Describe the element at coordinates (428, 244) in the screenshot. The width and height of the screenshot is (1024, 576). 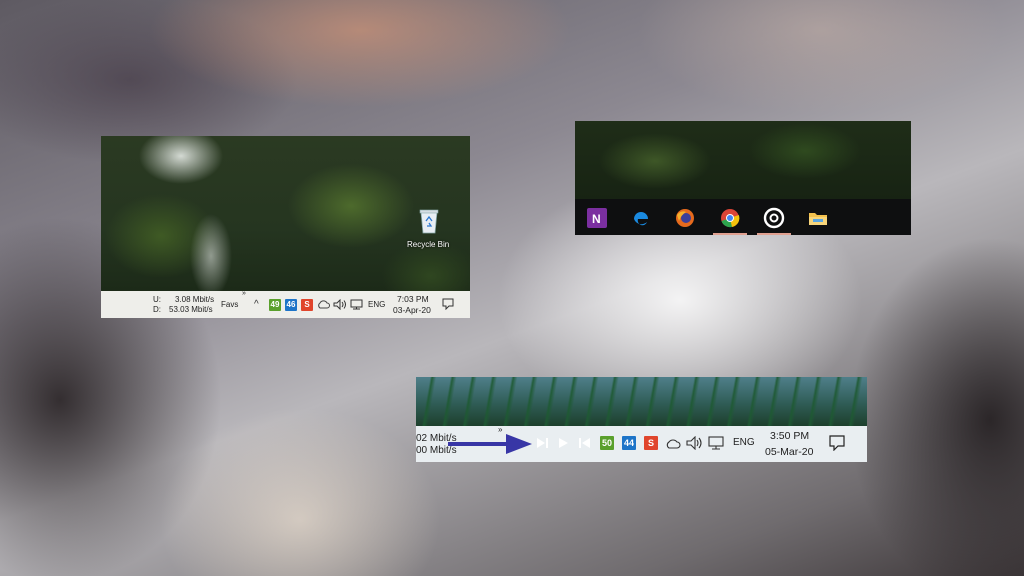
I see `recycle-bin-label: Recycle Bin` at that location.